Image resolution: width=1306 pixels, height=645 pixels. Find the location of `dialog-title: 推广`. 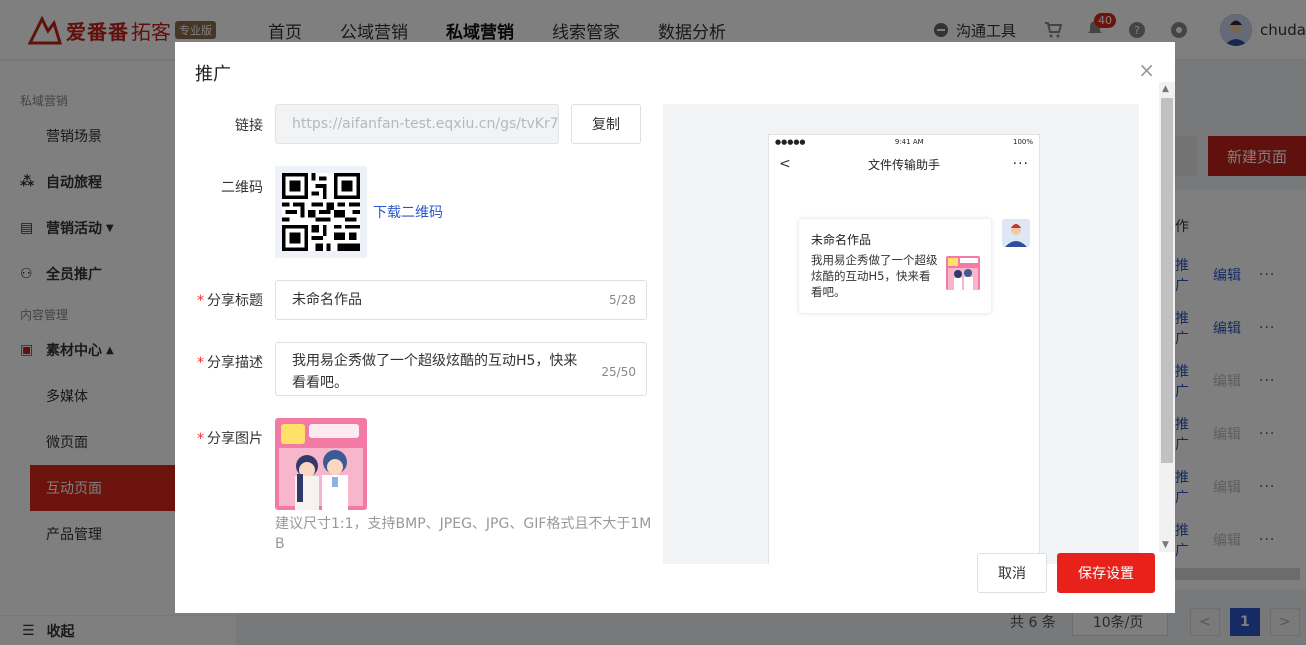

dialog-title: 推广 is located at coordinates (213, 74).